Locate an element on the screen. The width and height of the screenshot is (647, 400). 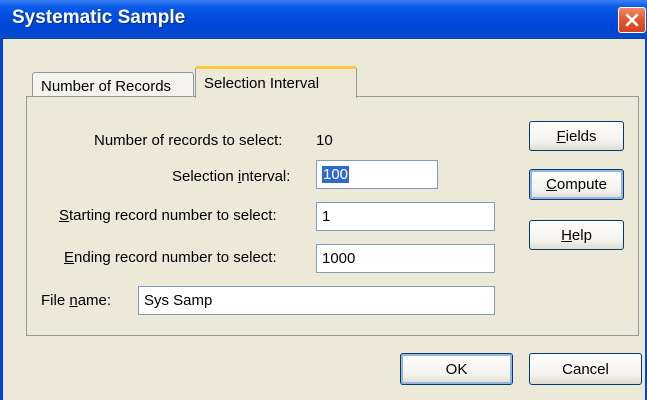
selection-interval-input: 100 is located at coordinates (377, 174).